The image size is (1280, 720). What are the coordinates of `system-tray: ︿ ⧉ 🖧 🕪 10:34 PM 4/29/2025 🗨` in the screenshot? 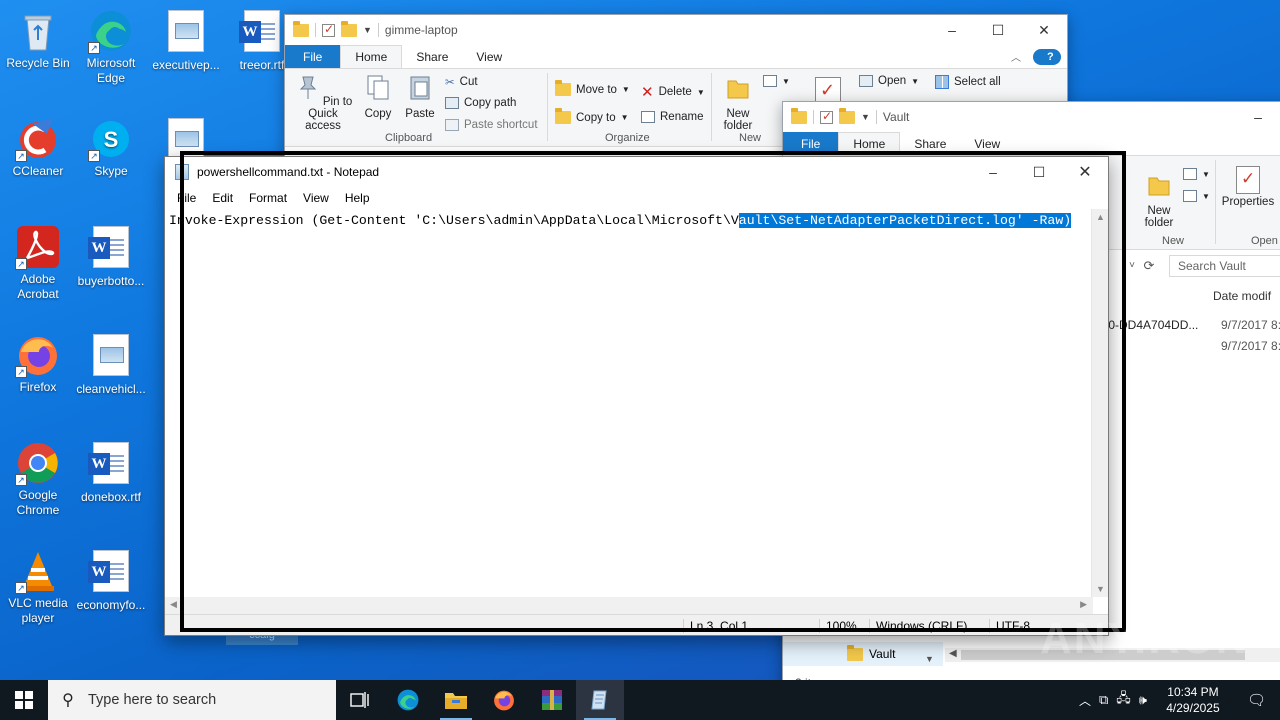 It's located at (1179, 700).